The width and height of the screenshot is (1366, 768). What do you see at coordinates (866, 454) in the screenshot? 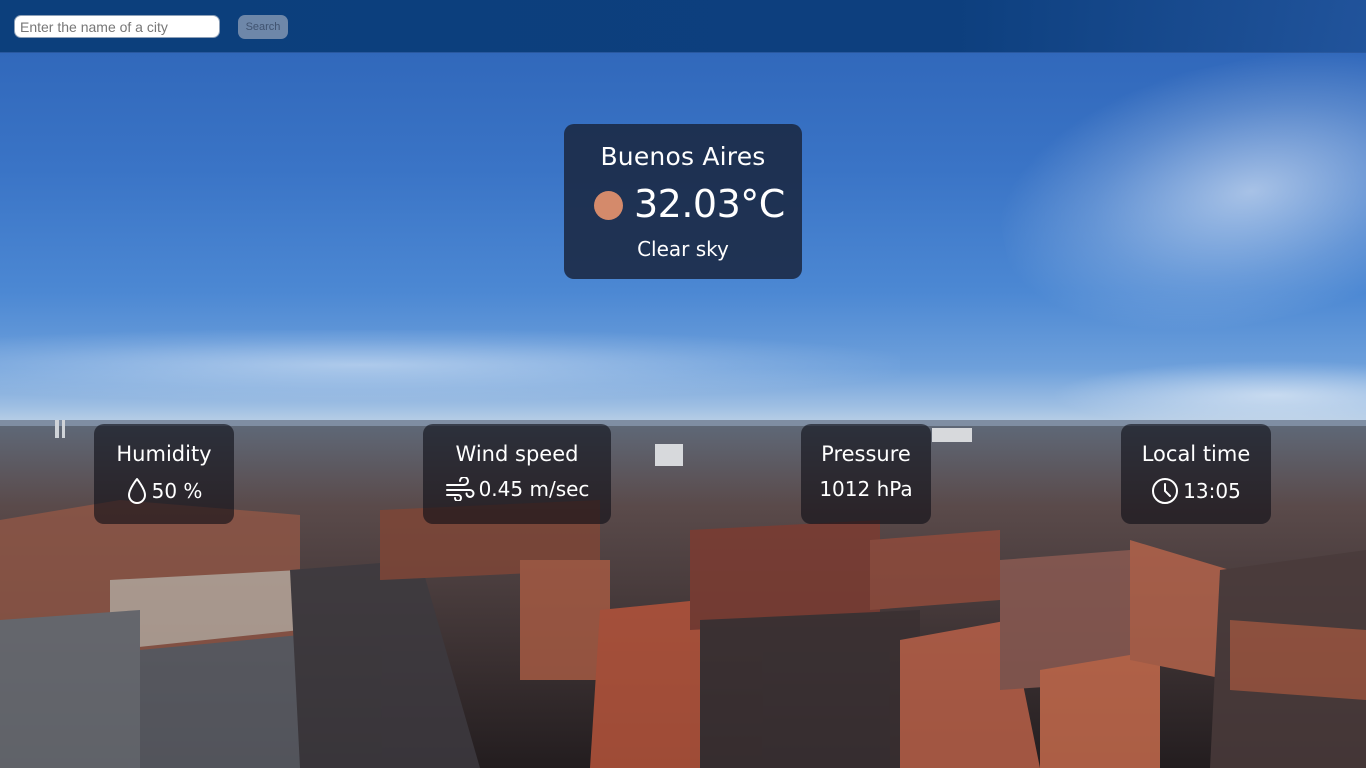
I see `pressure-title: Pressure` at bounding box center [866, 454].